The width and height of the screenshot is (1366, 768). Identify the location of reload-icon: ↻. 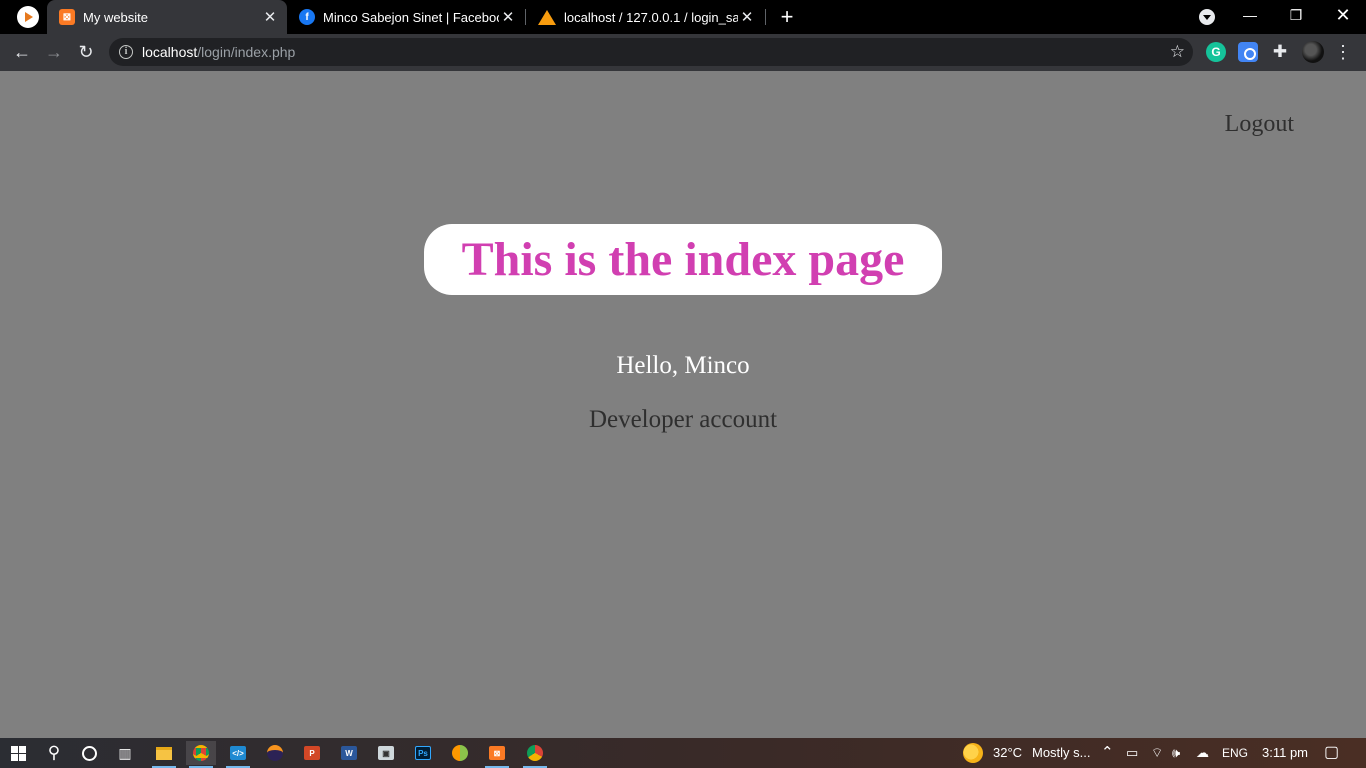
(86, 52).